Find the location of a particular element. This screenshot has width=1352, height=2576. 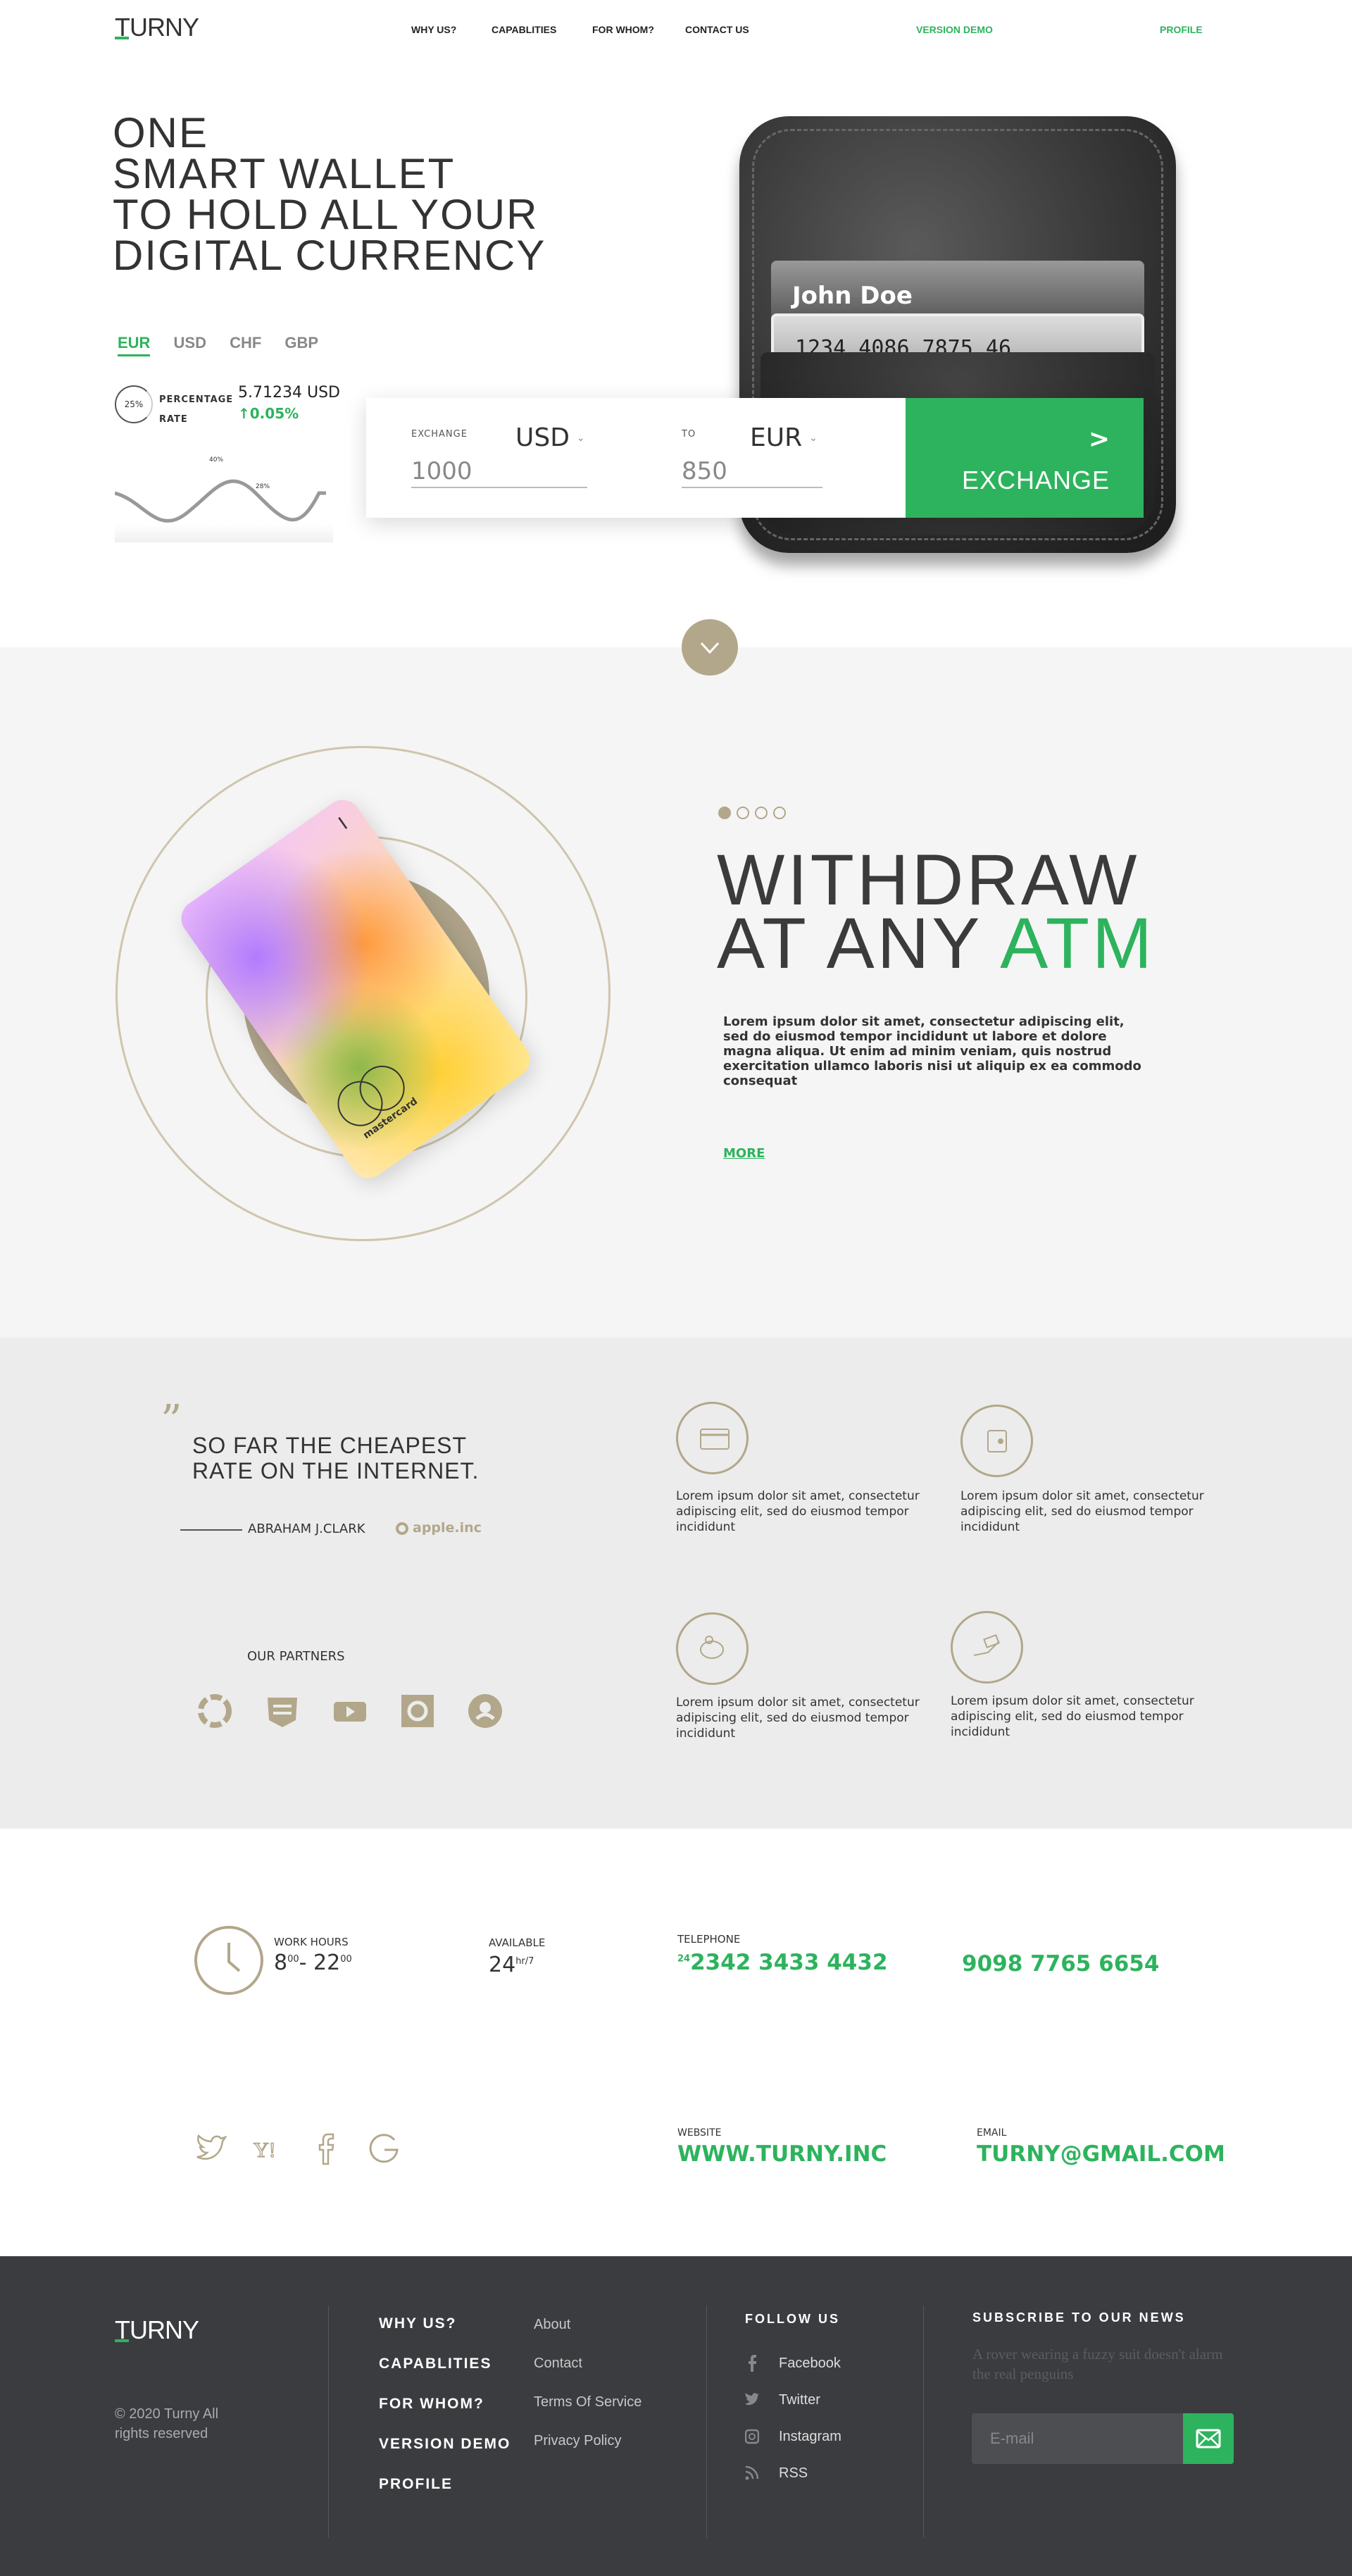

partners-title: OUR PARTNERS is located at coordinates (296, 1656).